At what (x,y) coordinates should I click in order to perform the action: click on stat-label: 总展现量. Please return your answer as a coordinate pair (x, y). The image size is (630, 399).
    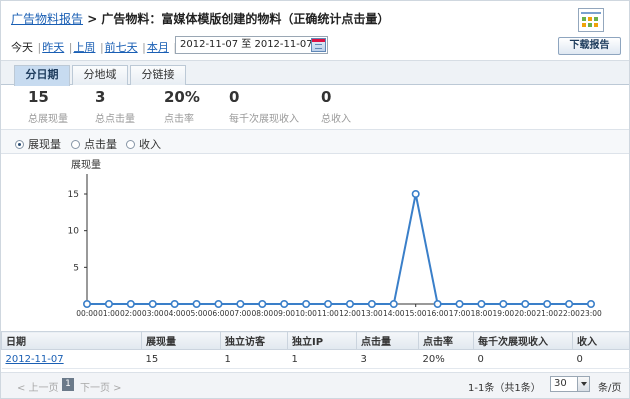
    Looking at the image, I should click on (48, 119).